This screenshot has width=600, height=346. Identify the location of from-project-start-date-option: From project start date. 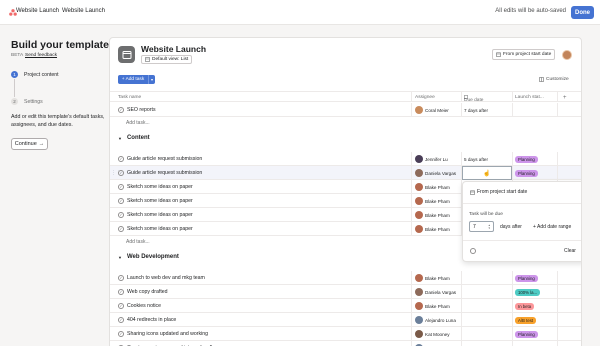
(498, 192).